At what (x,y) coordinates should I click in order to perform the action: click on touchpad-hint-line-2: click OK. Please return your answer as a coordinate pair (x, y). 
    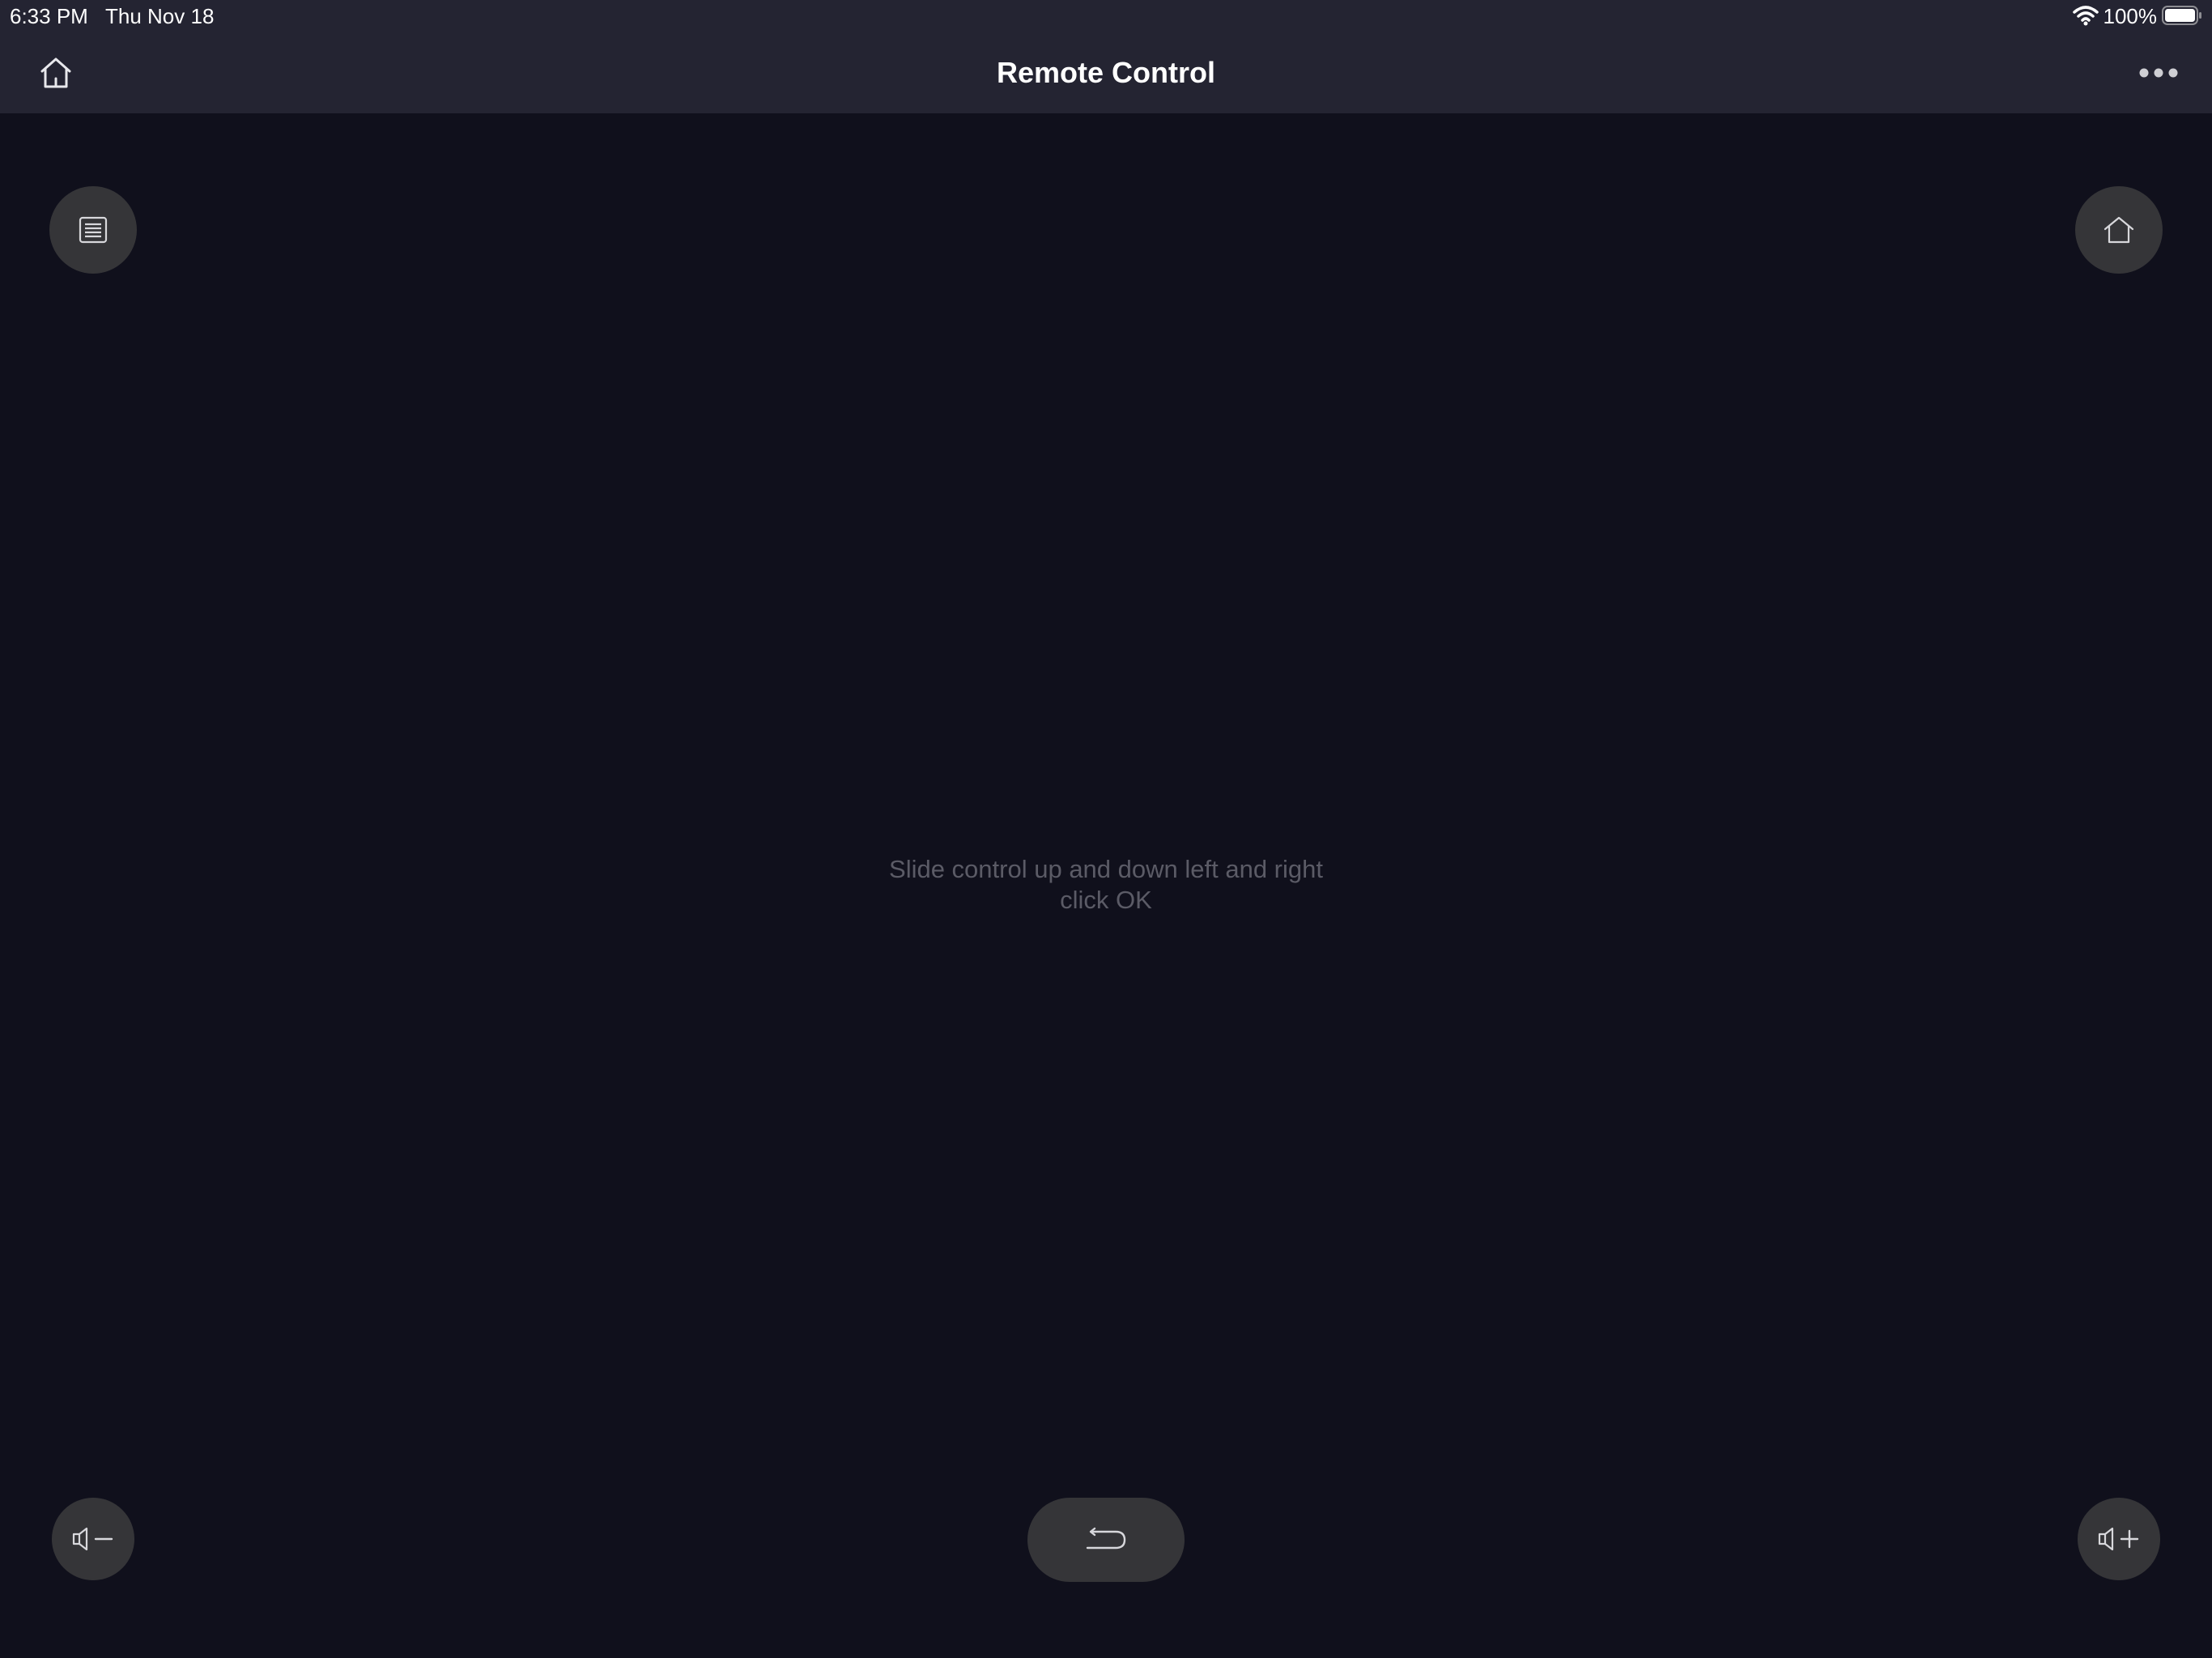
    Looking at the image, I should click on (1106, 900).